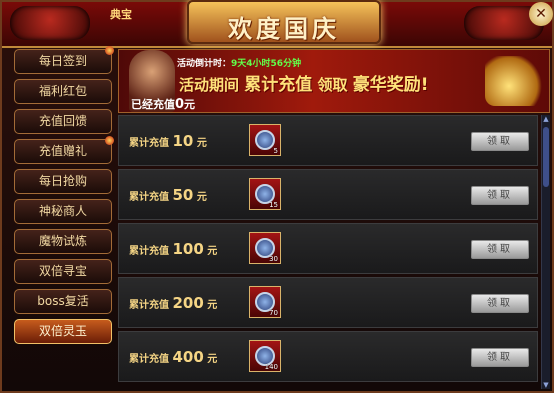 This screenshot has width=554, height=393. I want to click on item-count: 15, so click(273, 205).